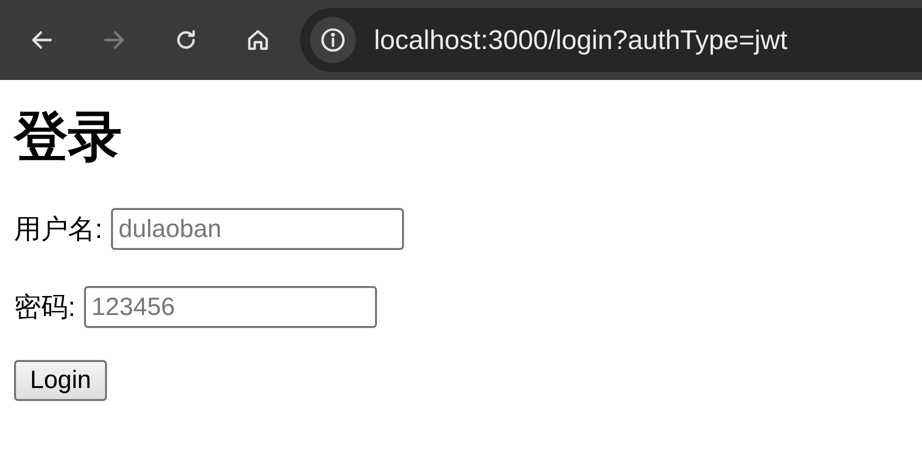 The width and height of the screenshot is (922, 464). I want to click on login-button: Login, so click(61, 381).